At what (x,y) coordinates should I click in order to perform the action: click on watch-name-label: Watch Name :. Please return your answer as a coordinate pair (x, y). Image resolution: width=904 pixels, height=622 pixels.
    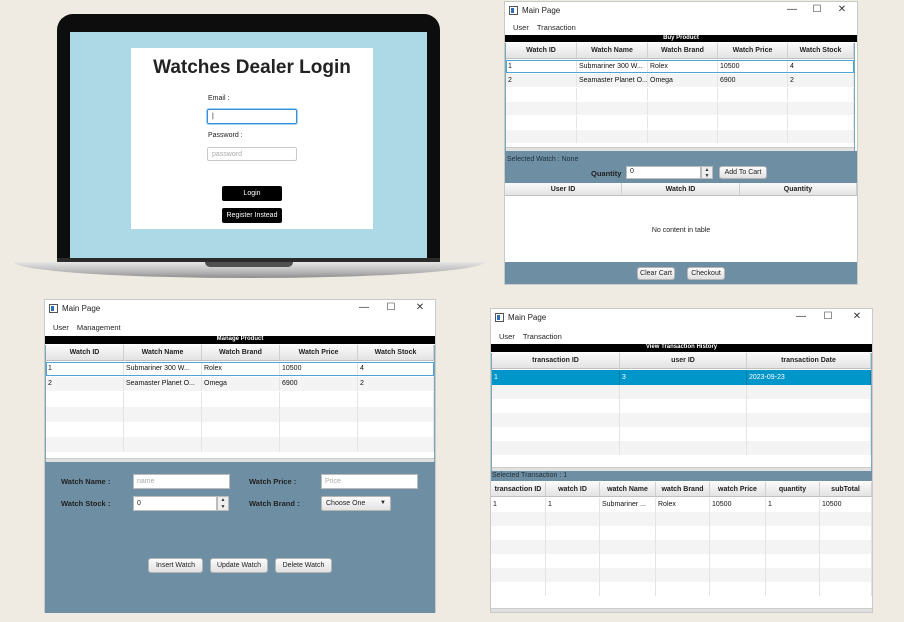
    Looking at the image, I should click on (86, 481).